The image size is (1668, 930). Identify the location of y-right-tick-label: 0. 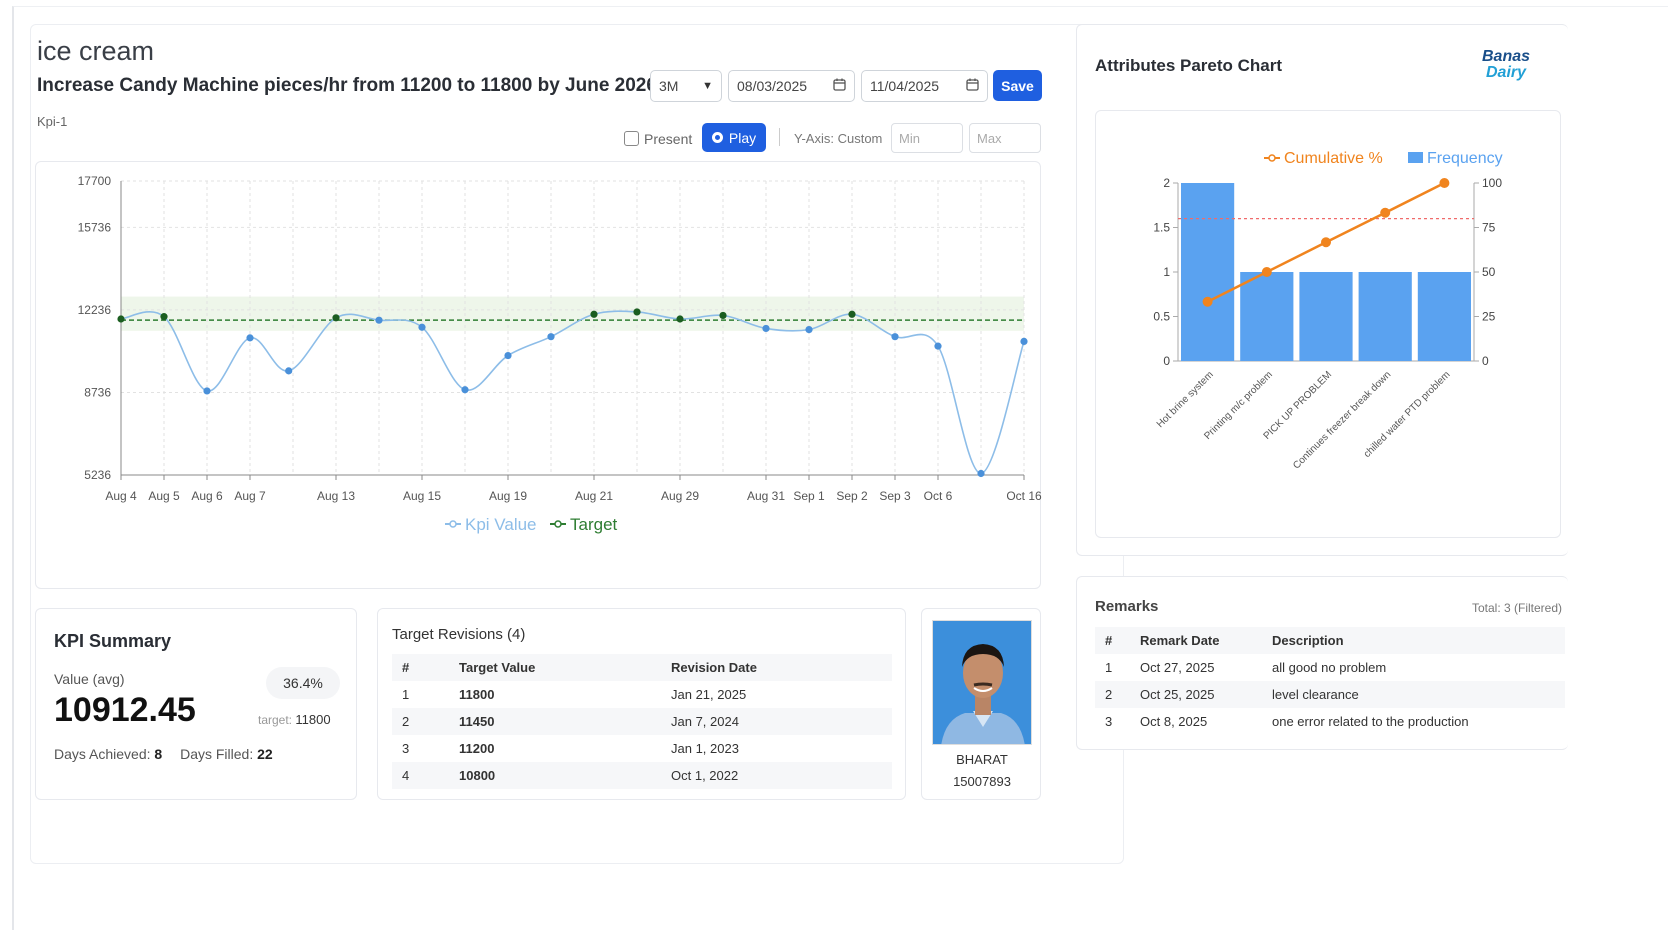
(1485, 361).